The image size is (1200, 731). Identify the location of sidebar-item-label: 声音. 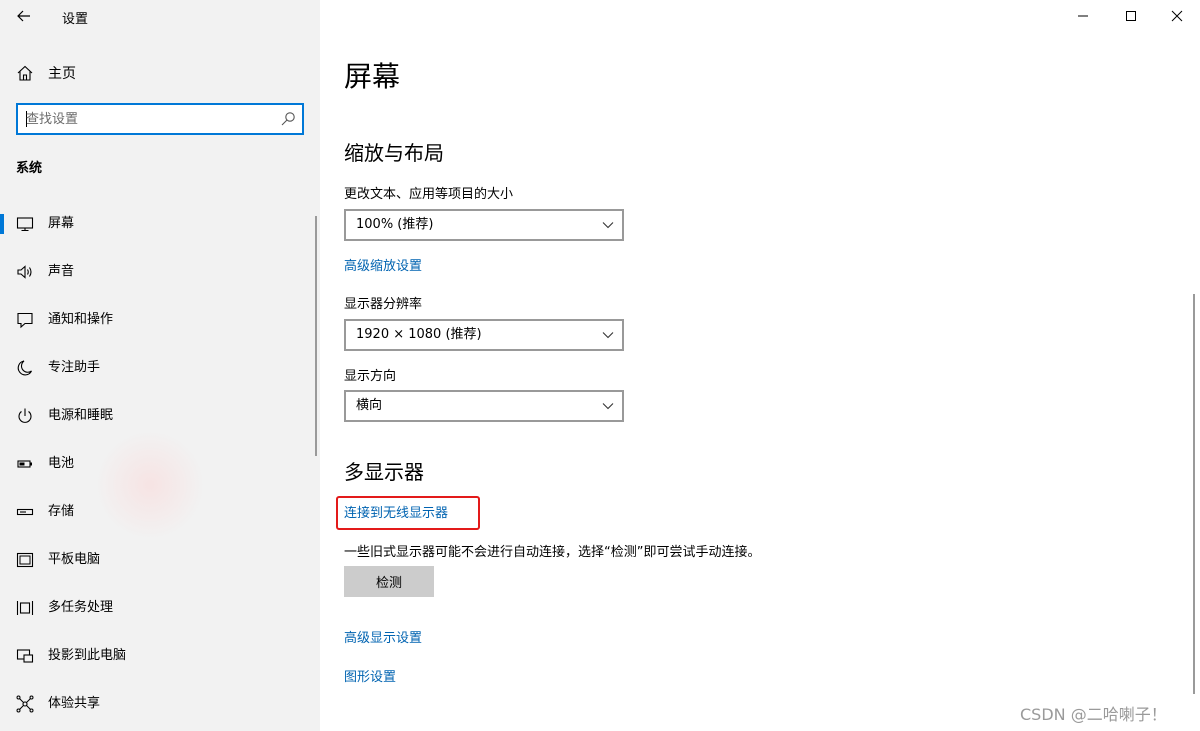
(61, 271).